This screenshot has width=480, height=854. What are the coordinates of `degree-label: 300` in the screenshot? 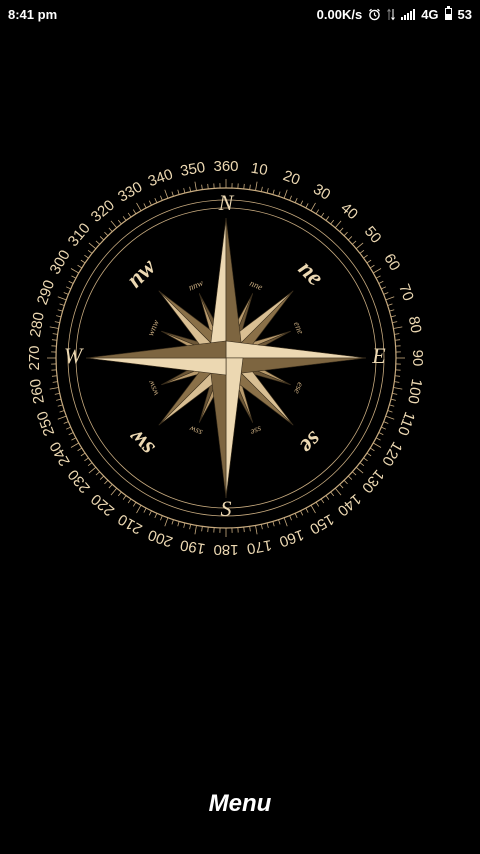 It's located at (60, 262).